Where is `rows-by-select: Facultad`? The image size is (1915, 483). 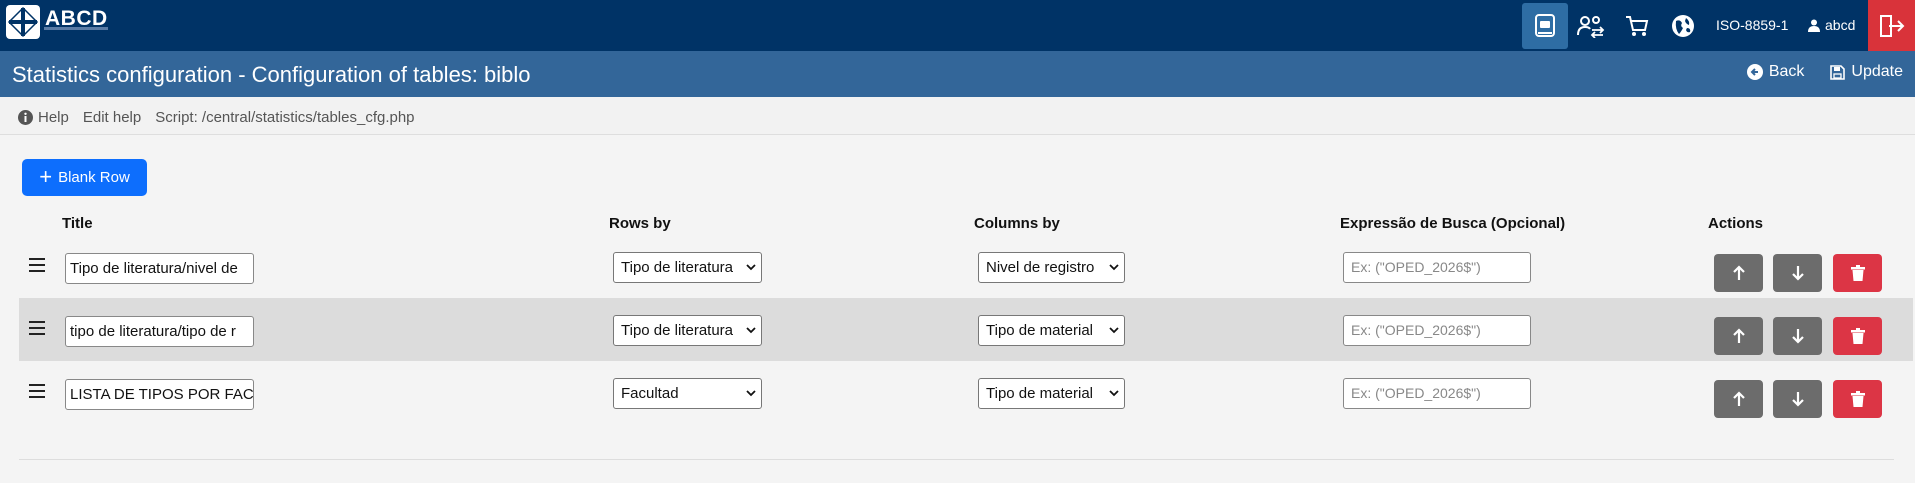 rows-by-select: Facultad is located at coordinates (687, 393).